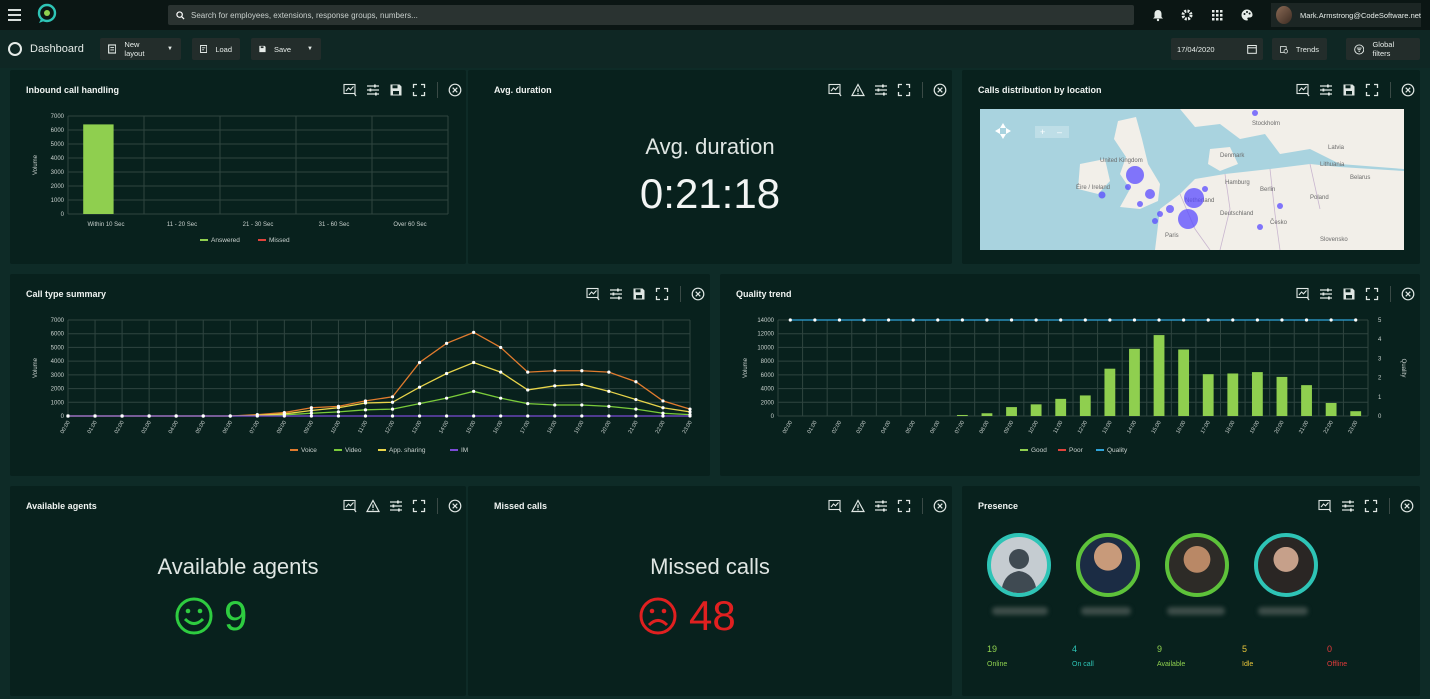 This screenshot has width=1430, height=699. I want to click on legend-label: App. sharing, so click(407, 450).